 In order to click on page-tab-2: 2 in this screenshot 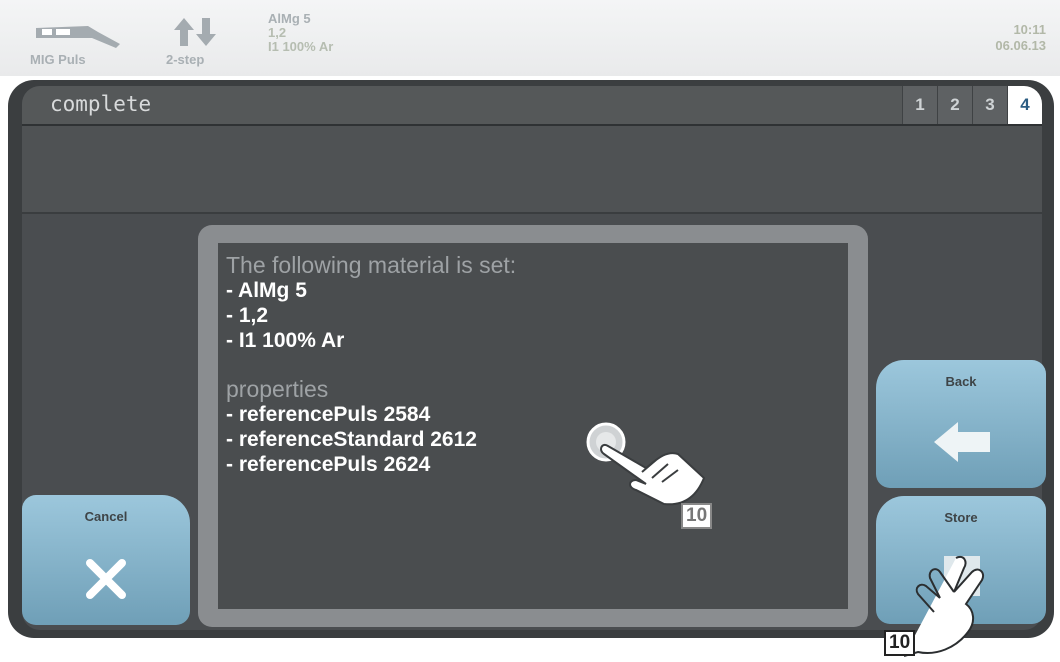, I will do `click(954, 105)`.